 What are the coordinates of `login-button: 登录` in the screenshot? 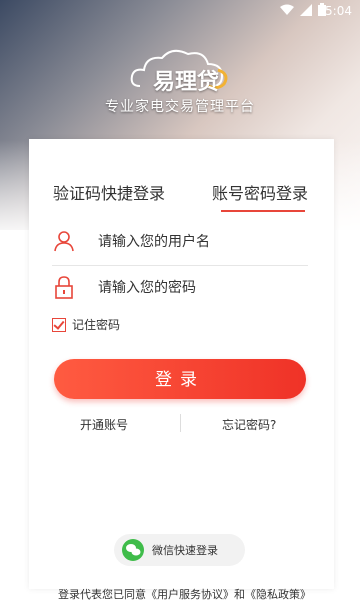 It's located at (180, 379).